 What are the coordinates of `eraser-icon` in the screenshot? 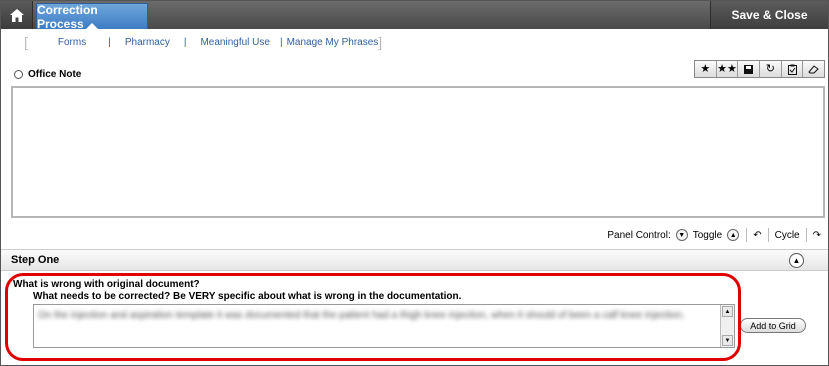 It's located at (813, 69).